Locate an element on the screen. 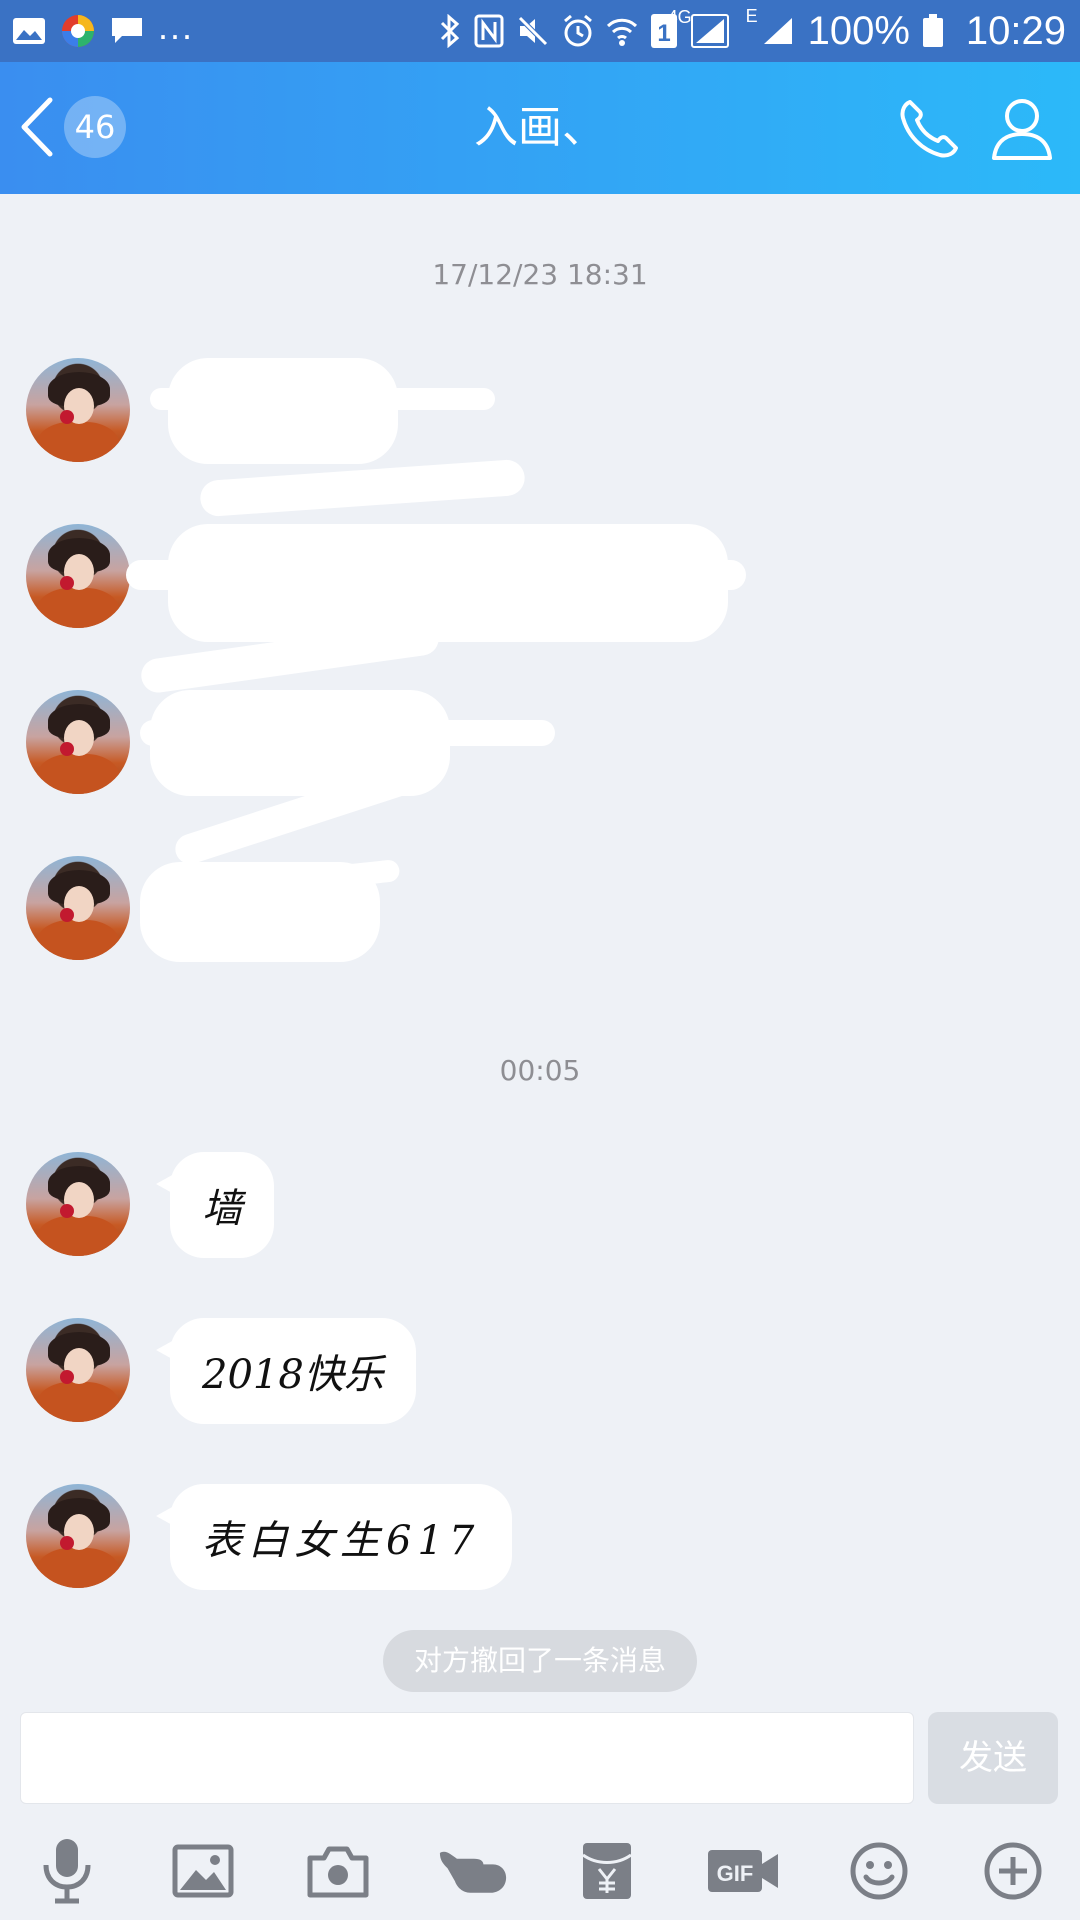 This screenshot has width=1080, height=1920. user-icon is located at coordinates (1022, 129).